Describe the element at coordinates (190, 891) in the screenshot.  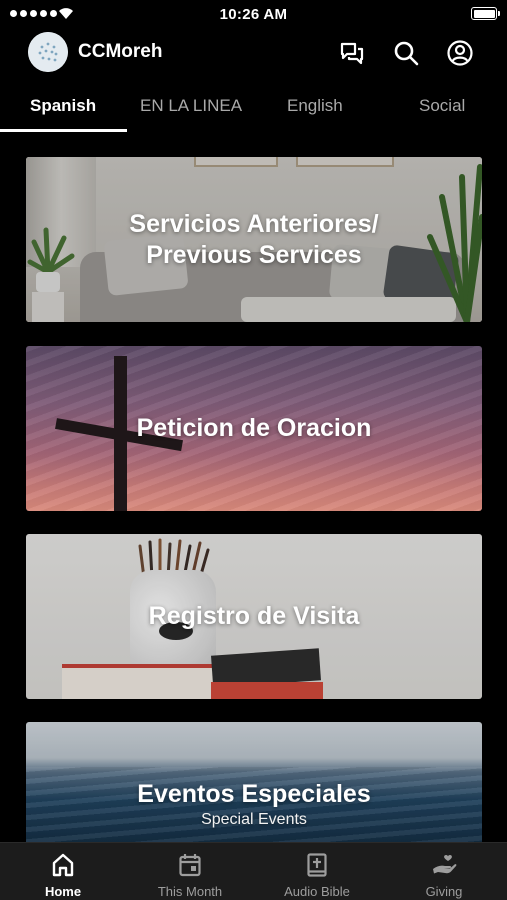
I see `nav-label: This Month` at that location.